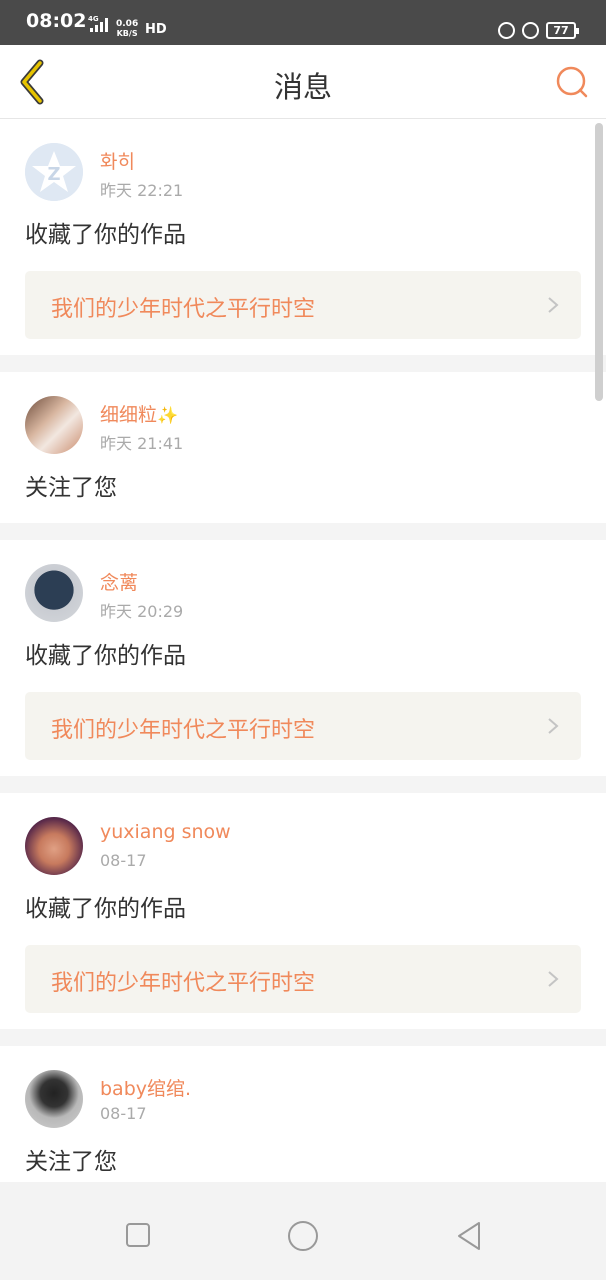 The height and width of the screenshot is (1280, 606). What do you see at coordinates (469, 1236) in the screenshot?
I see `back-triangle-icon` at bounding box center [469, 1236].